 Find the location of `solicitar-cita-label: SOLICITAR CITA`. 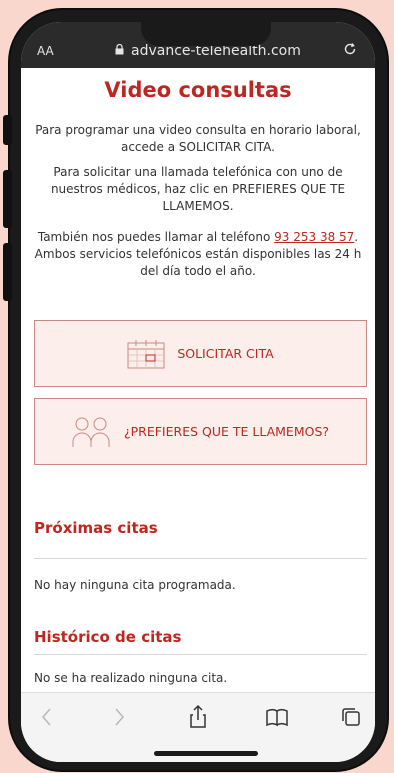

solicitar-cita-label: SOLICITAR CITA is located at coordinates (225, 353).